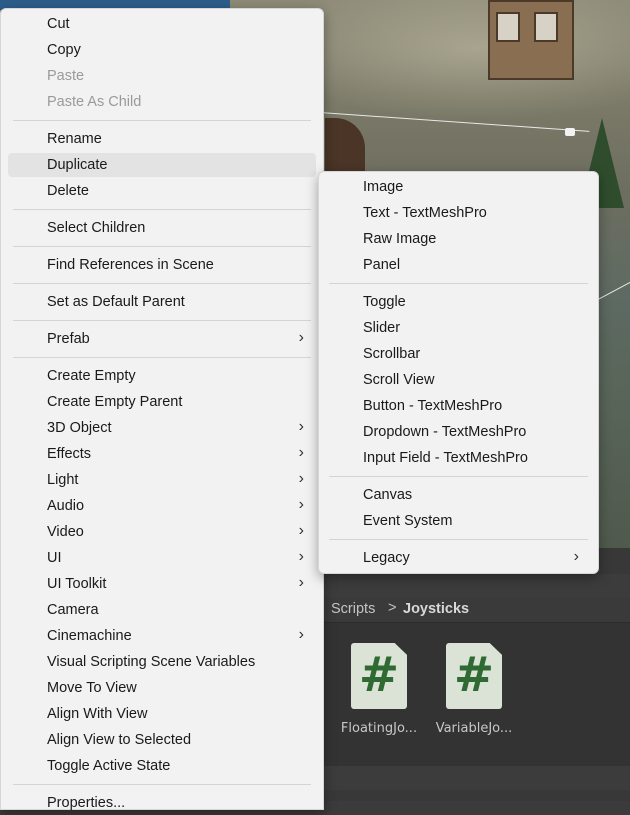 This screenshot has height=815, width=630. I want to click on menu-item-cut: Cut, so click(162, 24).